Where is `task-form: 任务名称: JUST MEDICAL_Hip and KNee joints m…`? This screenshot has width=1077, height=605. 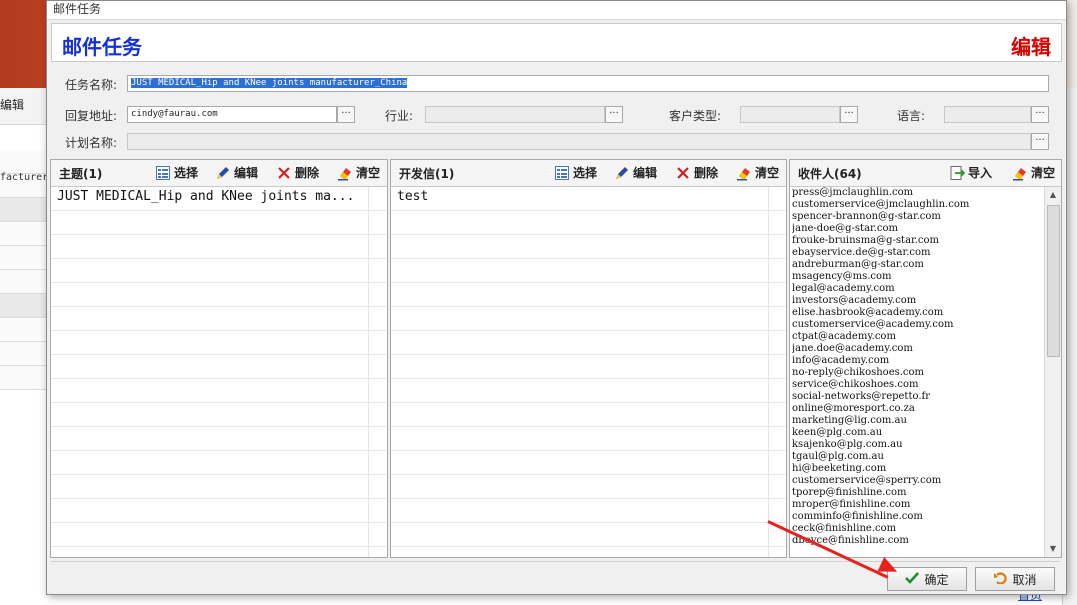
task-form: 任务名称: JUST MEDICAL_Hip and KNee joints m… is located at coordinates (555, 109).